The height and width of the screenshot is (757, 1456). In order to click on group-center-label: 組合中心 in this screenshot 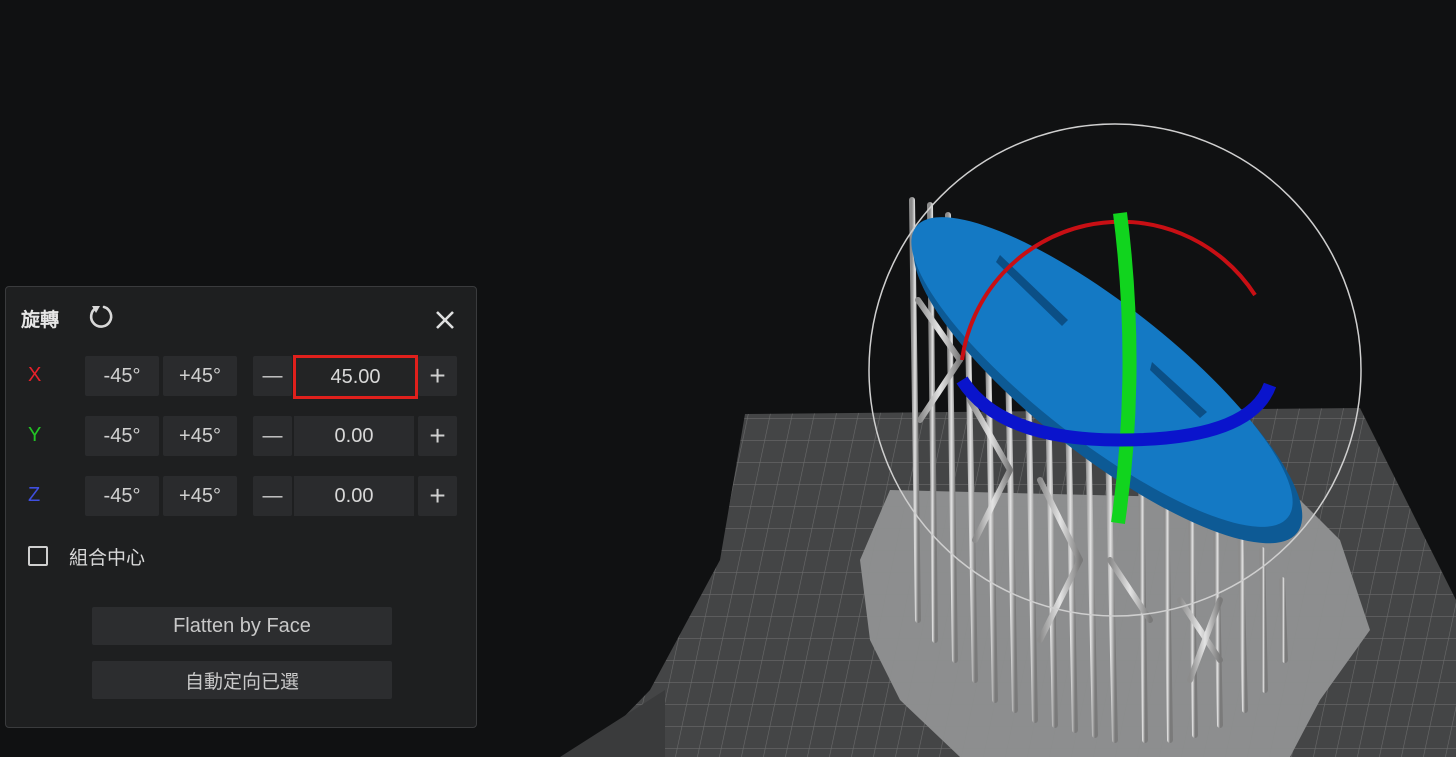, I will do `click(107, 558)`.